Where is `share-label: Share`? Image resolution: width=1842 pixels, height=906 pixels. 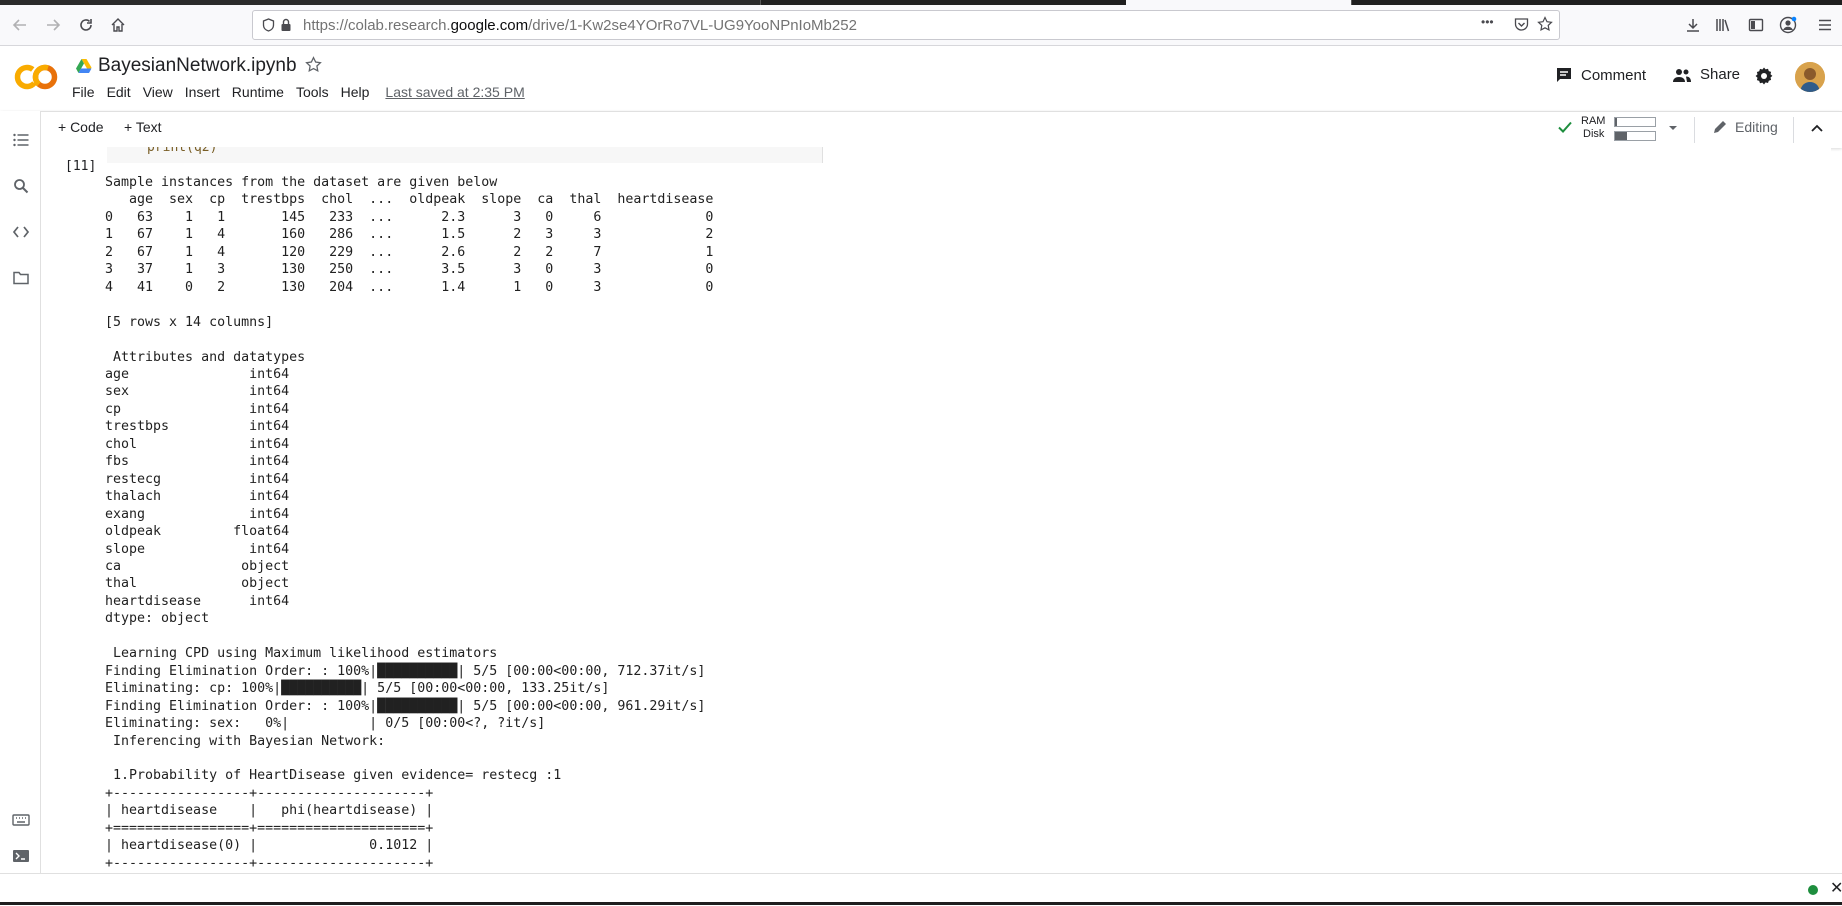 share-label: Share is located at coordinates (1720, 74).